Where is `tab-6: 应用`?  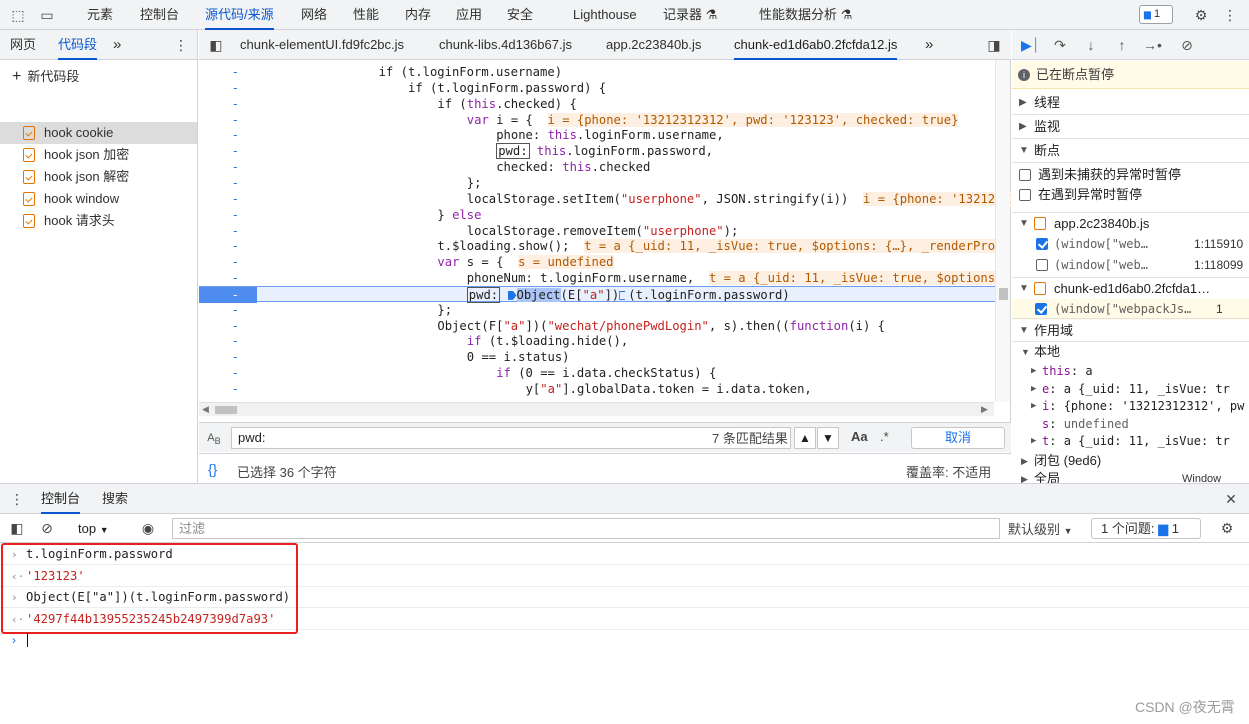 tab-6: 应用 is located at coordinates (469, 15).